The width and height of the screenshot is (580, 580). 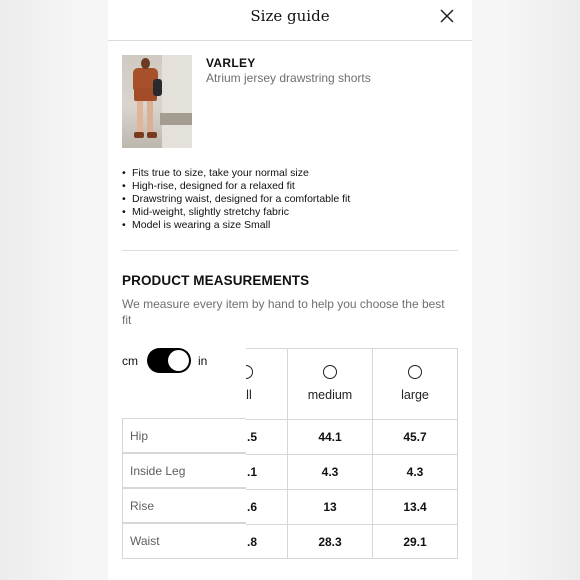 I want to click on cell-rise: .6, so click(x=266, y=506).